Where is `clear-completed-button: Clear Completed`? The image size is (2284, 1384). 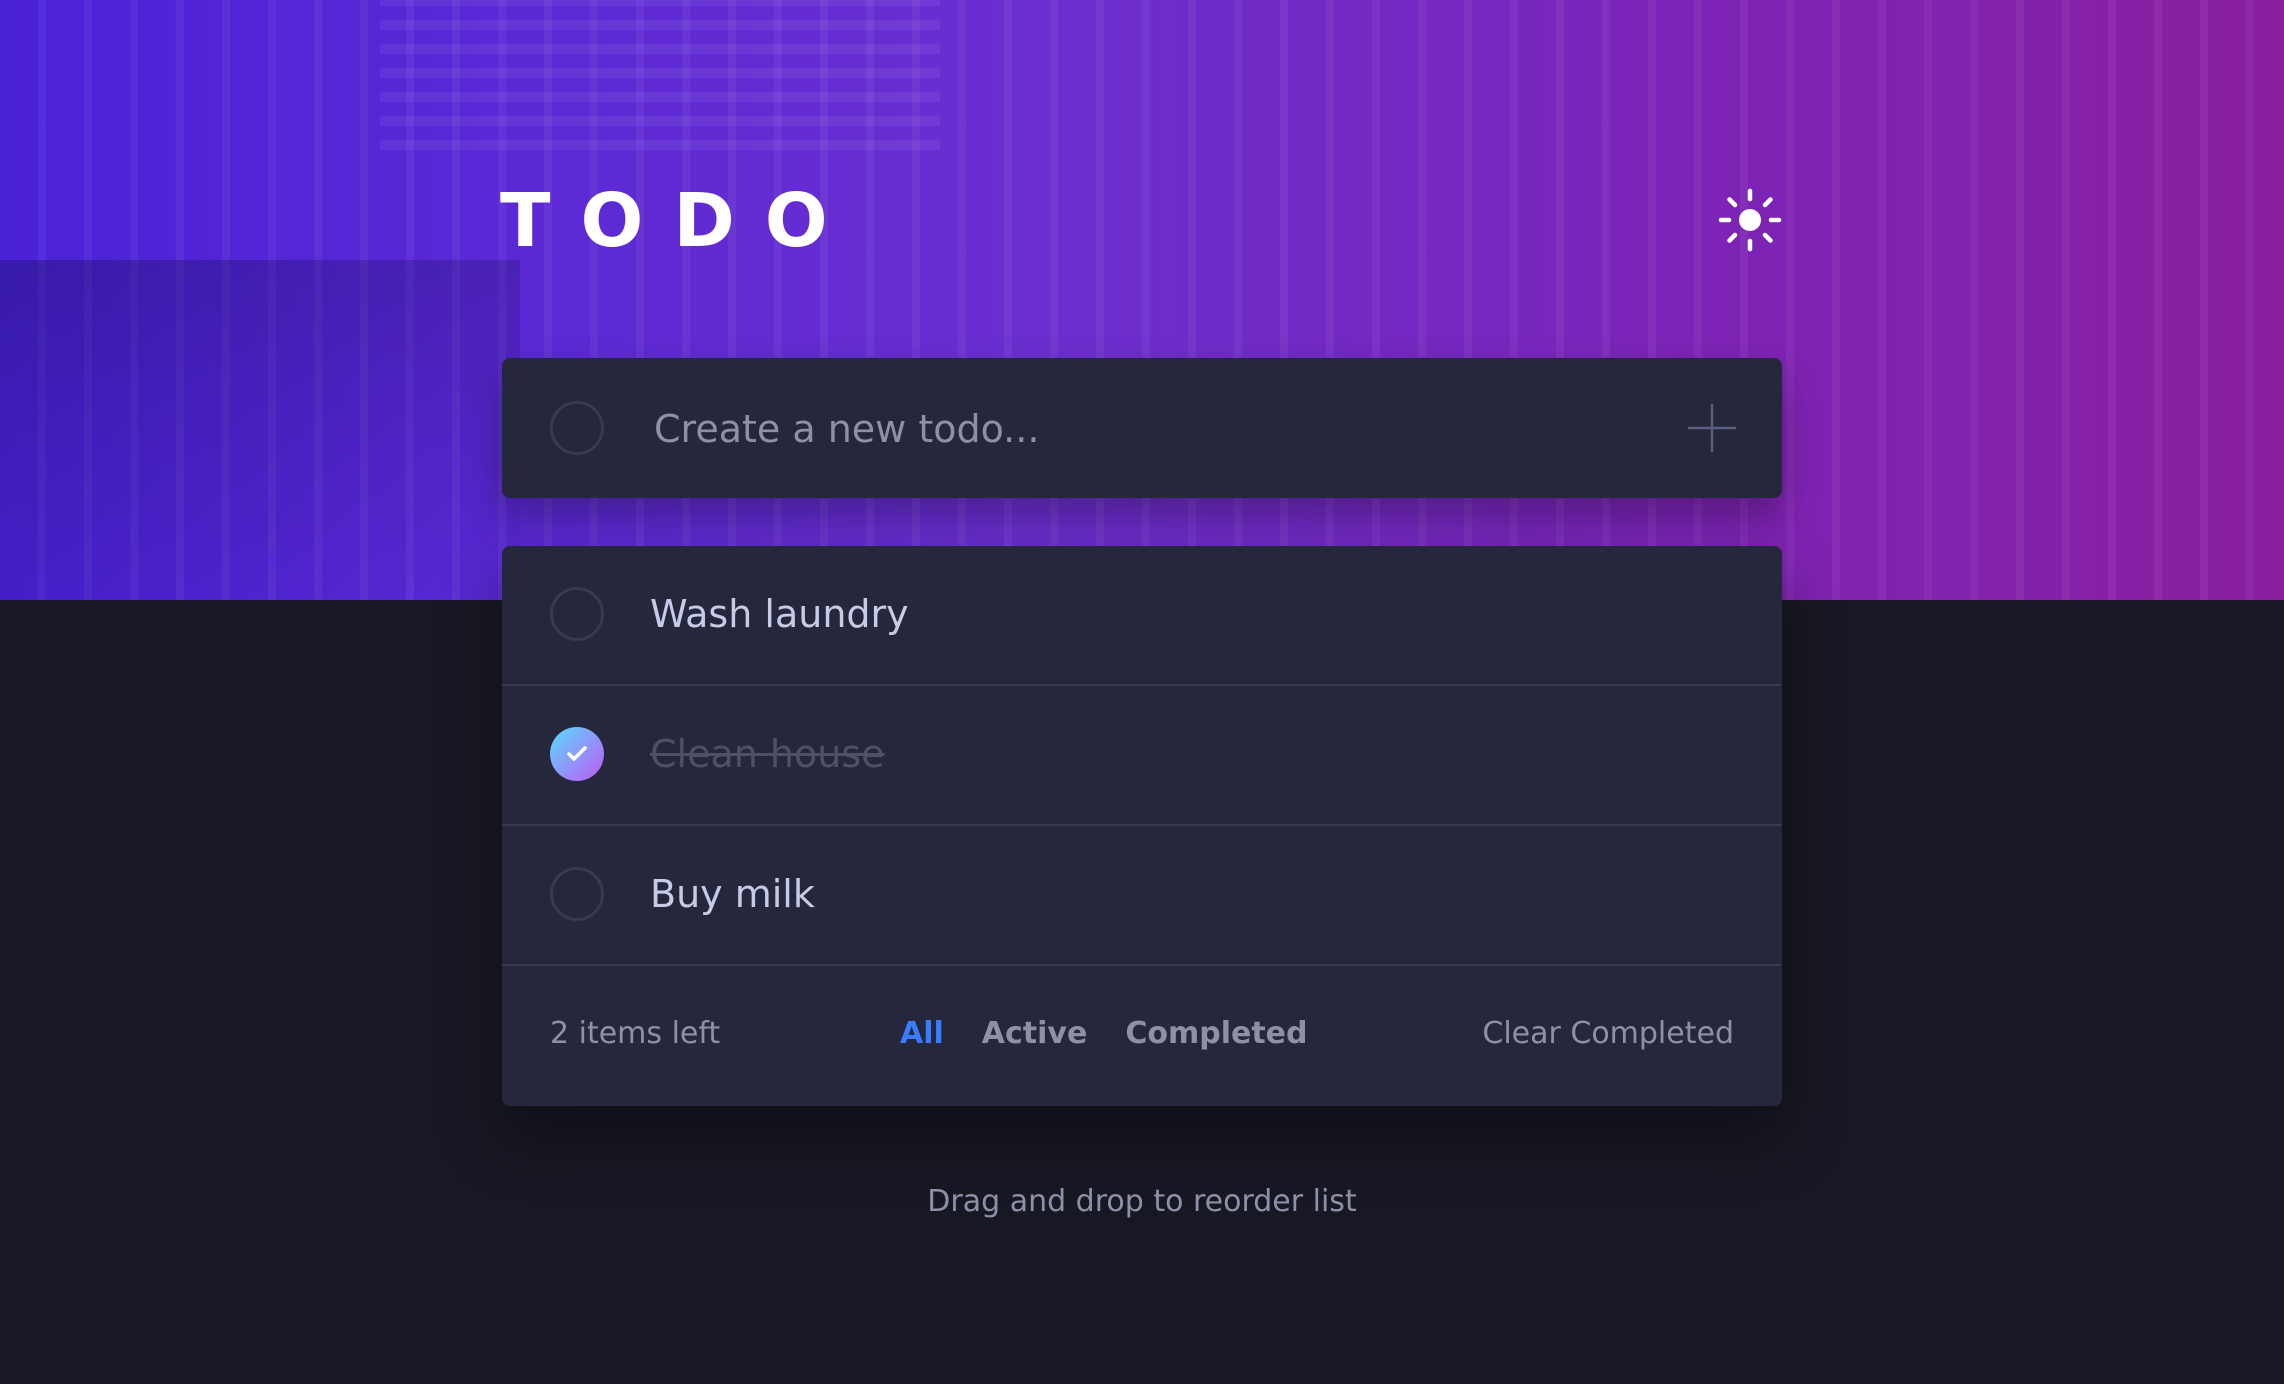 clear-completed-button: Clear Completed is located at coordinates (1608, 1034).